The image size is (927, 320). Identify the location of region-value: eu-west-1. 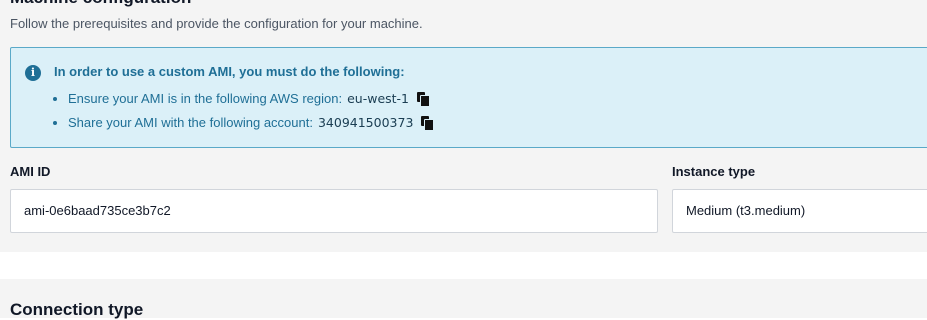
(378, 98).